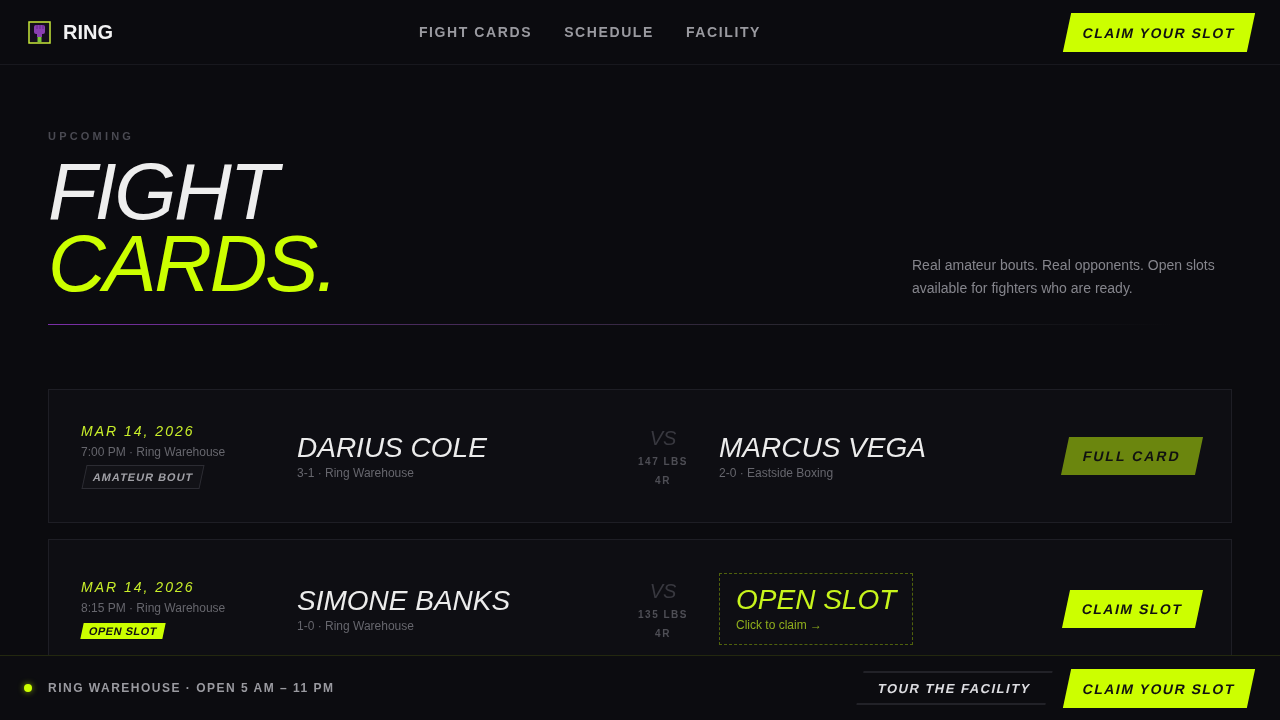 This screenshot has width=1280, height=720. I want to click on status-dot-icon, so click(28, 688).